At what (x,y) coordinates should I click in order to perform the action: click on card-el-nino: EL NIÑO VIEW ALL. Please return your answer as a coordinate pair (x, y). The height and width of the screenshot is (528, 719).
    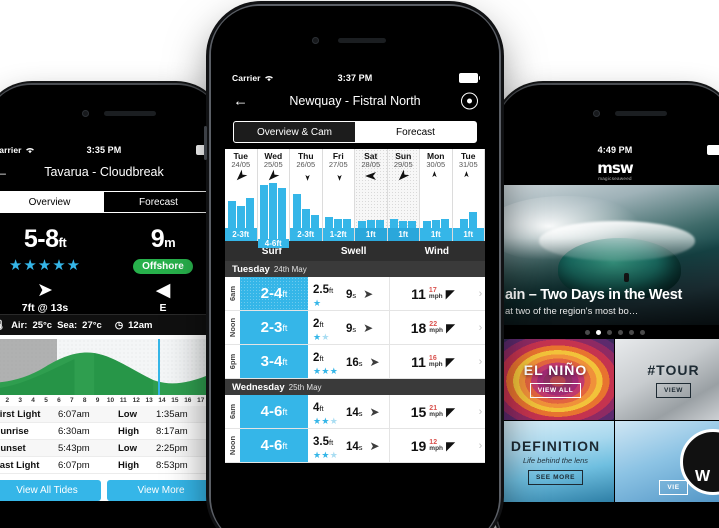
    Looking at the image, I should click on (556, 380).